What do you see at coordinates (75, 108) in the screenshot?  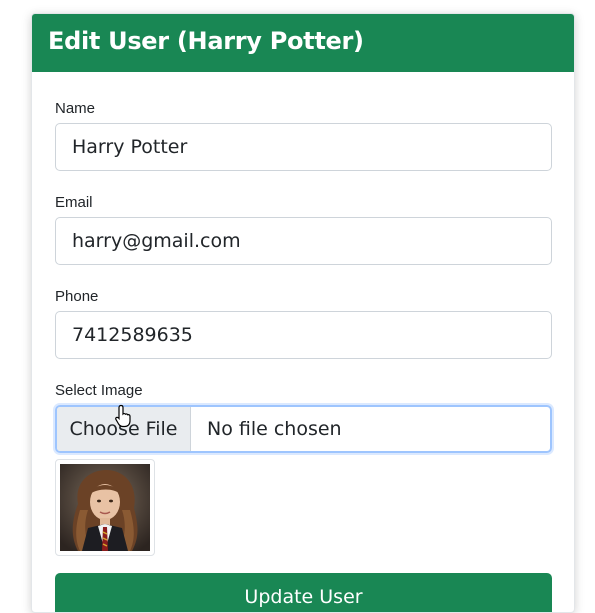 I see `name-label: Name` at bounding box center [75, 108].